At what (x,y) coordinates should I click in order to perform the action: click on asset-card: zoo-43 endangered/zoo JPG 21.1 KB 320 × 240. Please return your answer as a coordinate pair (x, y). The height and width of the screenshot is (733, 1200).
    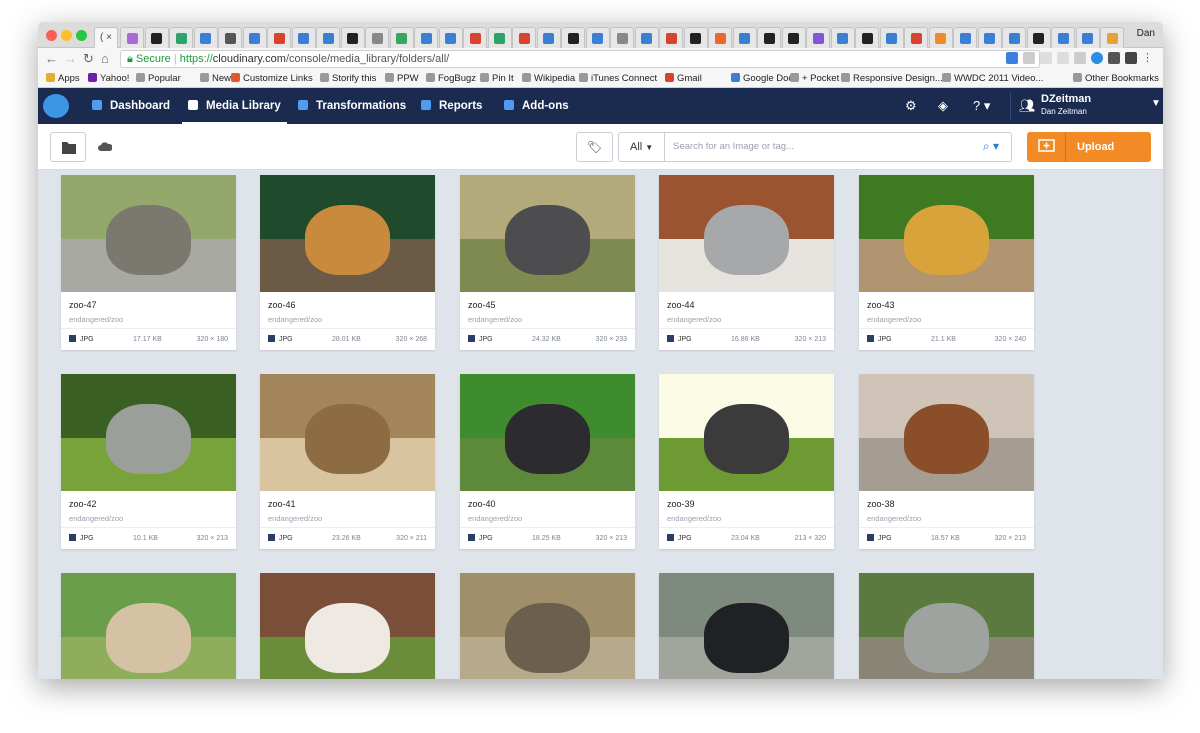
    Looking at the image, I should click on (946, 262).